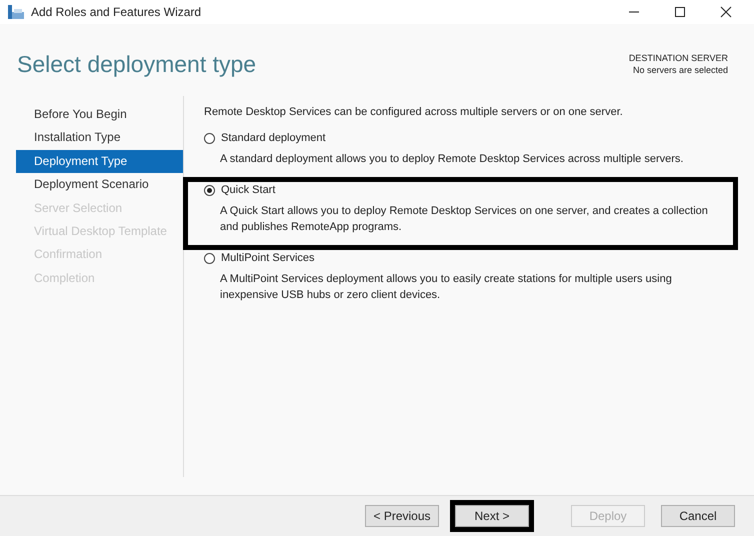 This screenshot has height=536, width=754. Describe the element at coordinates (726, 12) in the screenshot. I see `close-icon` at that location.